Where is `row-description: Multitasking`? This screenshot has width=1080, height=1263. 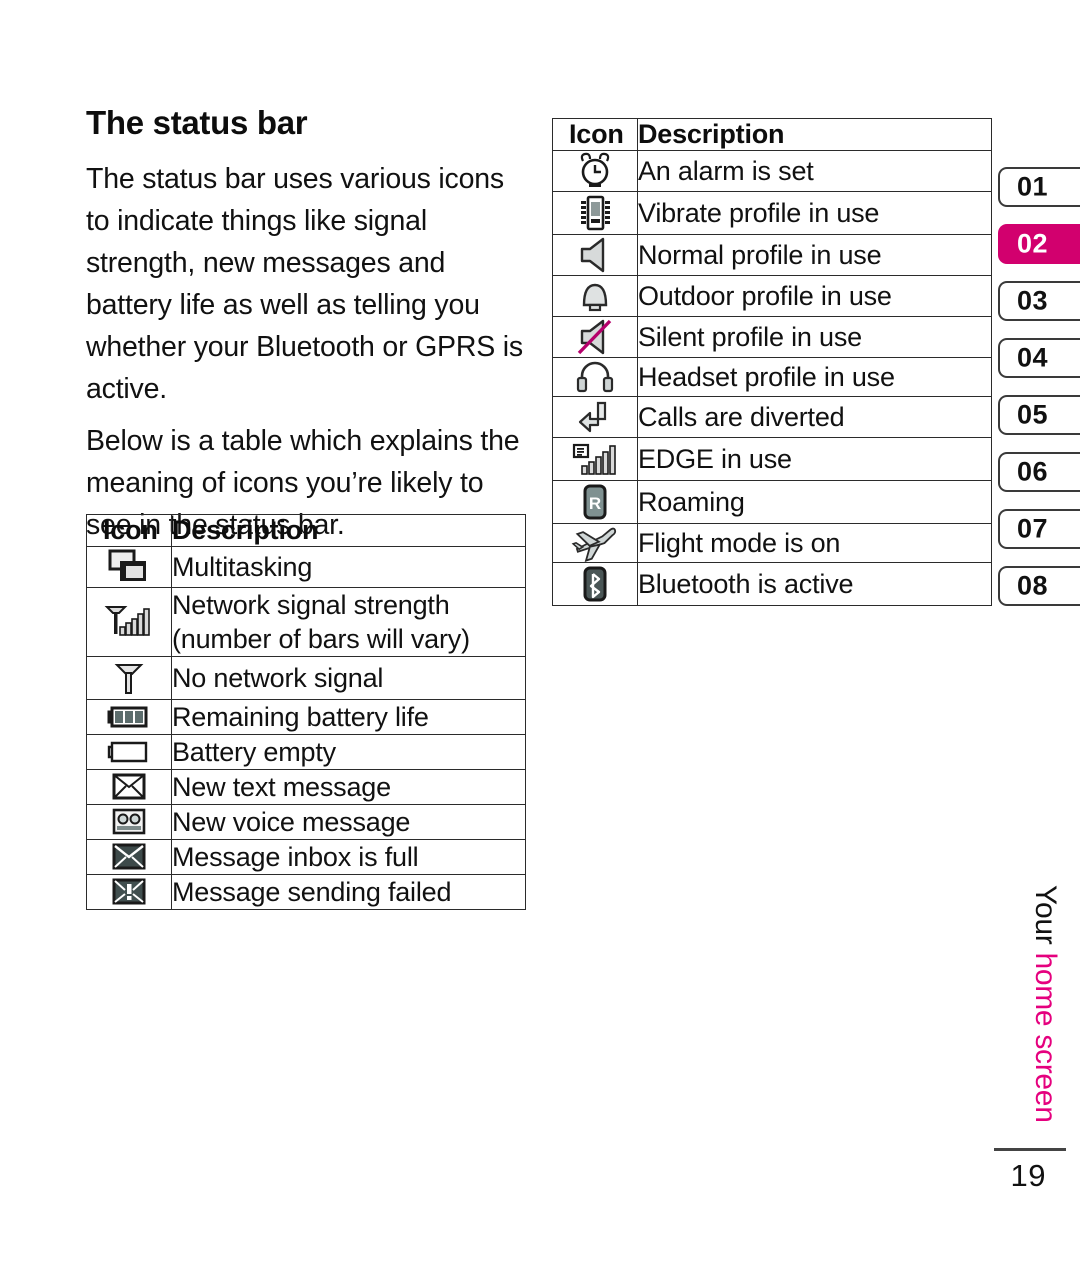 row-description: Multitasking is located at coordinates (348, 567).